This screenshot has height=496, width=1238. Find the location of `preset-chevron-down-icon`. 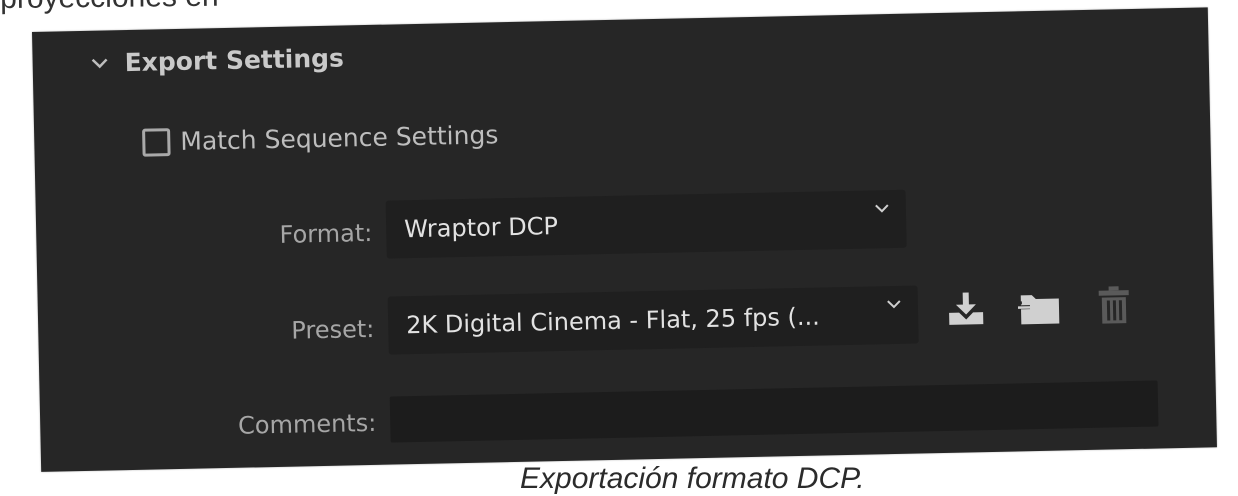

preset-chevron-down-icon is located at coordinates (894, 305).